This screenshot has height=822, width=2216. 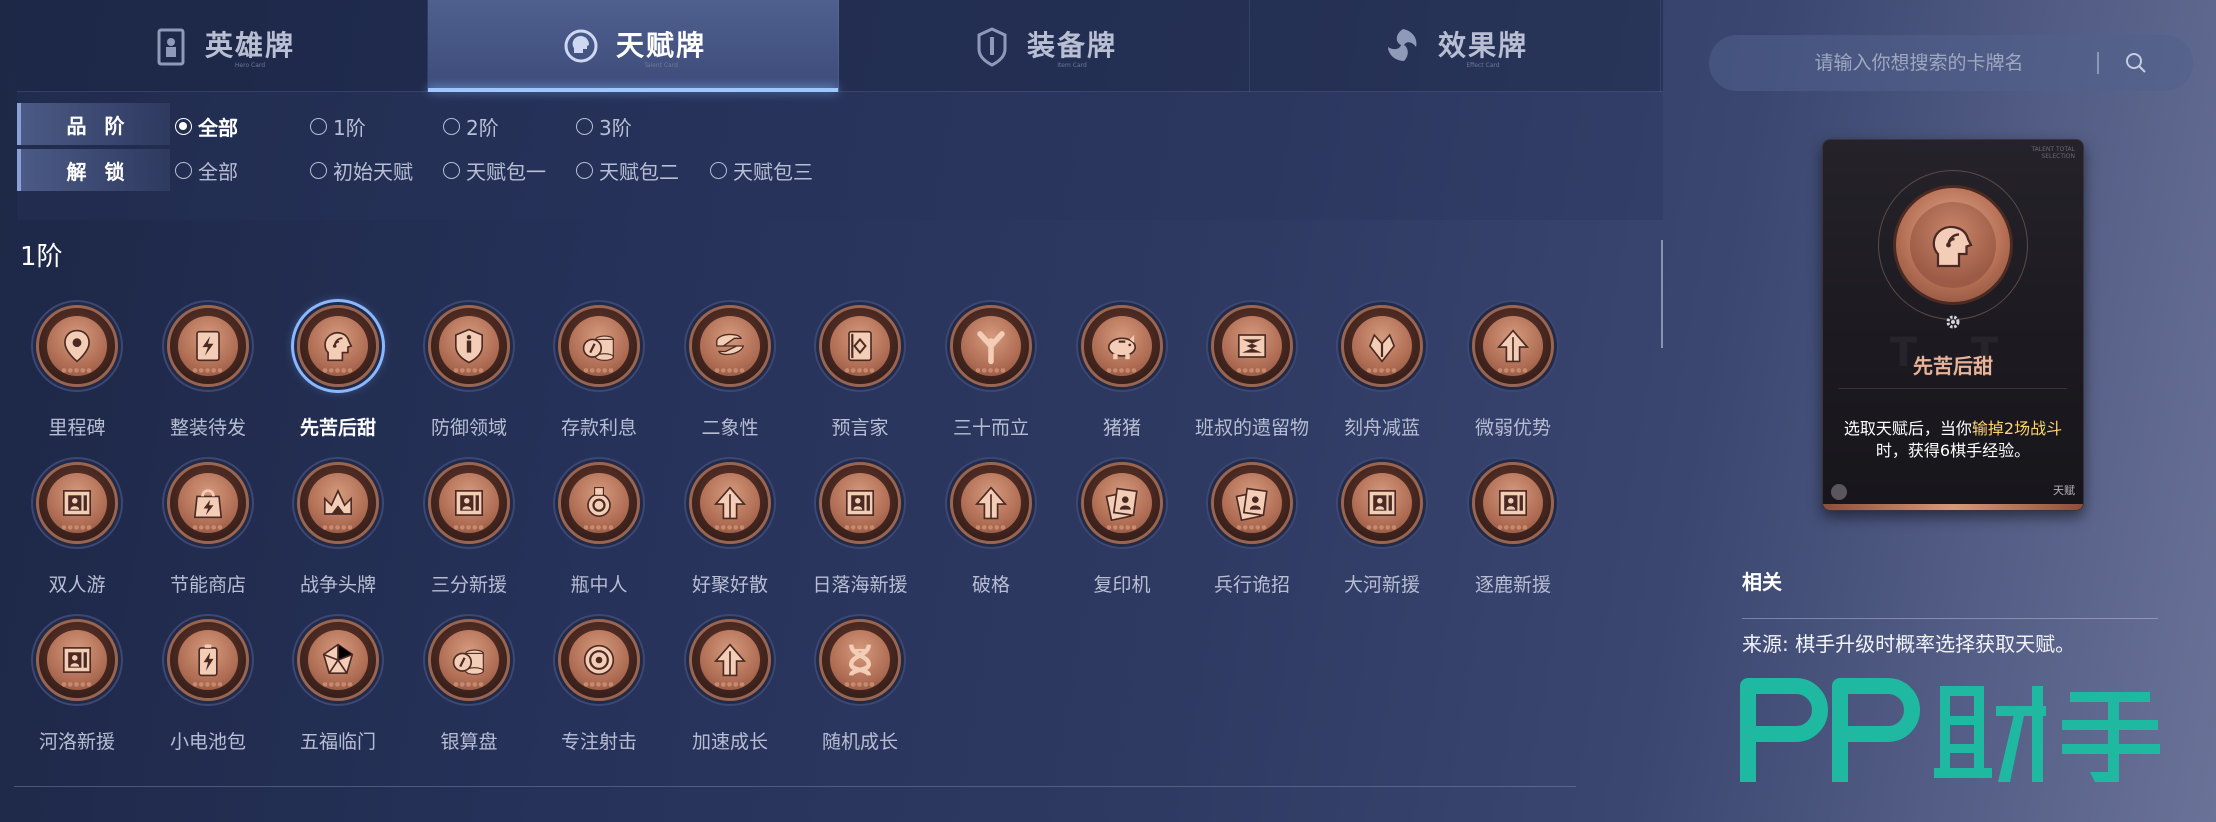 I want to click on tab-item: 装备牌 Item Card, so click(x=1044, y=46).